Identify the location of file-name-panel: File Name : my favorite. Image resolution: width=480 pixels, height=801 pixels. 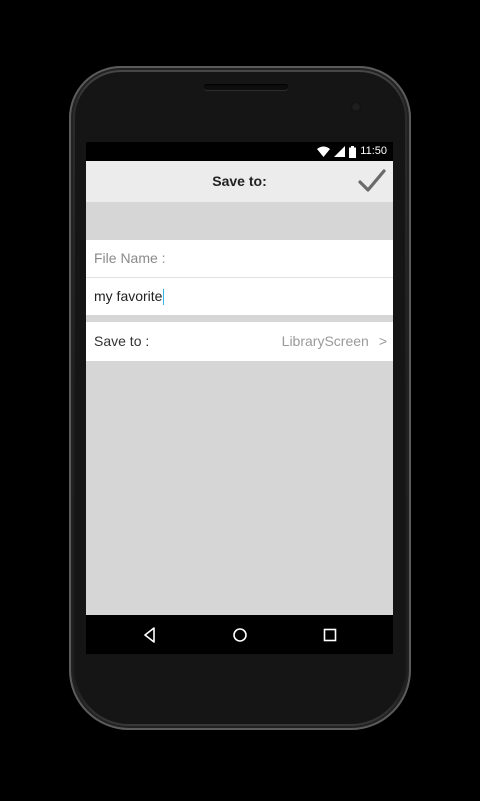
(239, 277).